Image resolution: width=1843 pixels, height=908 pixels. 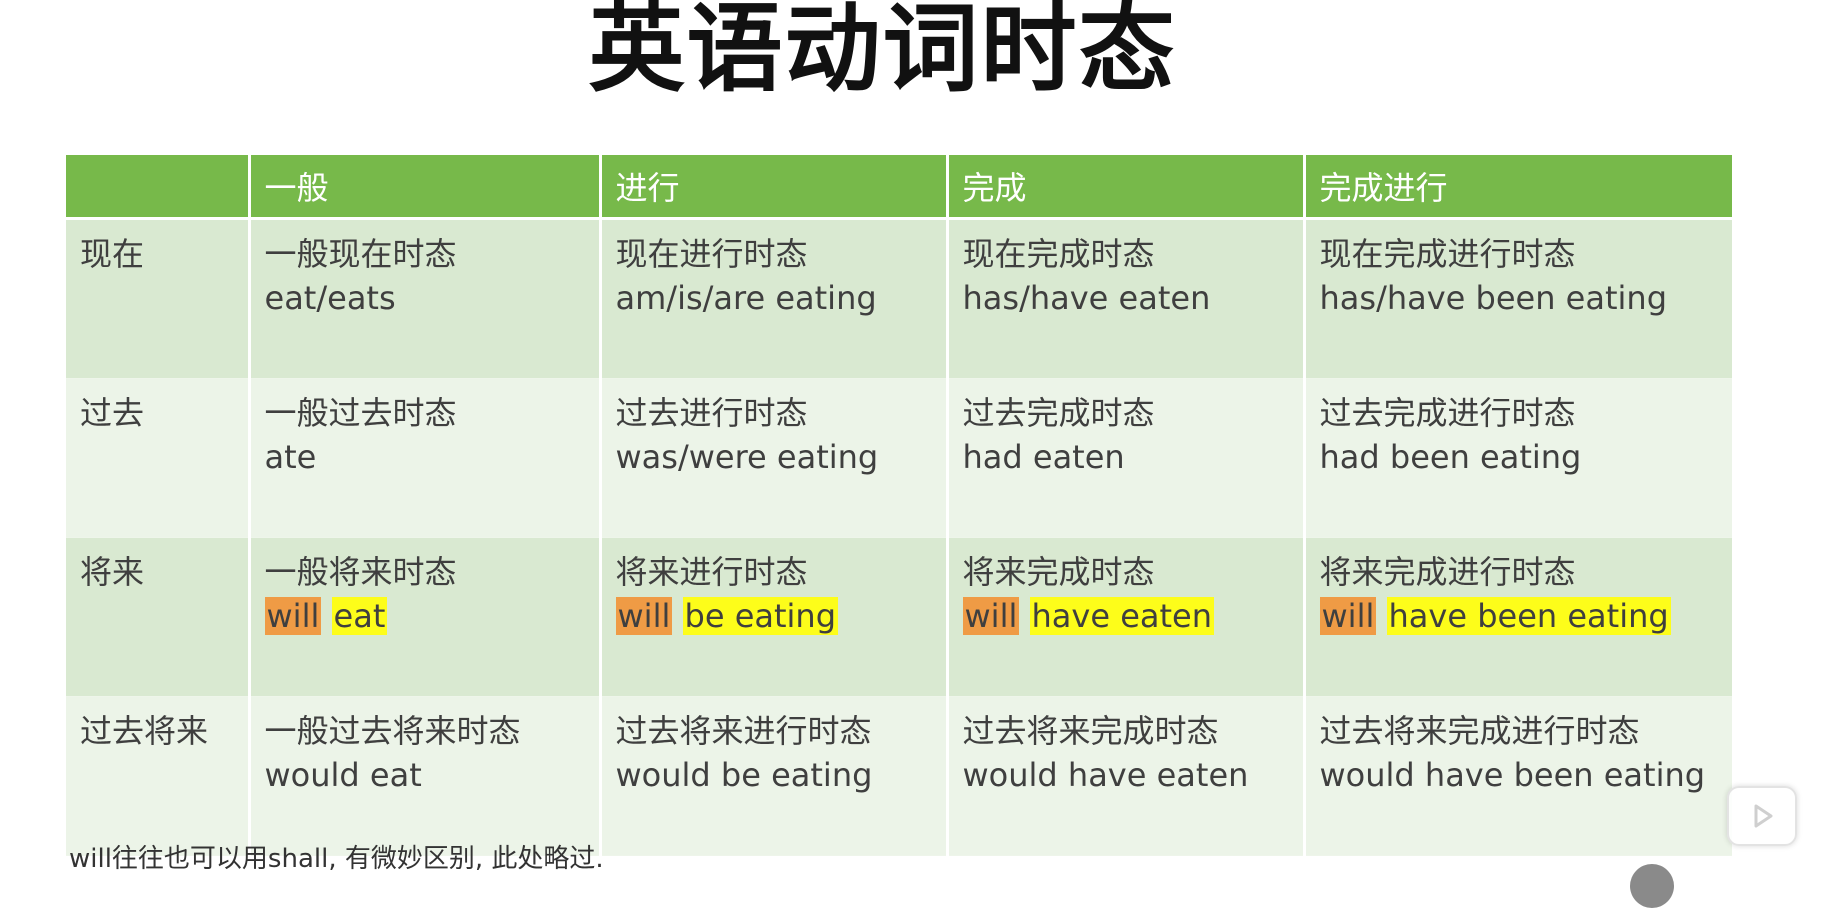 What do you see at coordinates (1058, 413) in the screenshot?
I see `tense-name: 过去完成时态` at bounding box center [1058, 413].